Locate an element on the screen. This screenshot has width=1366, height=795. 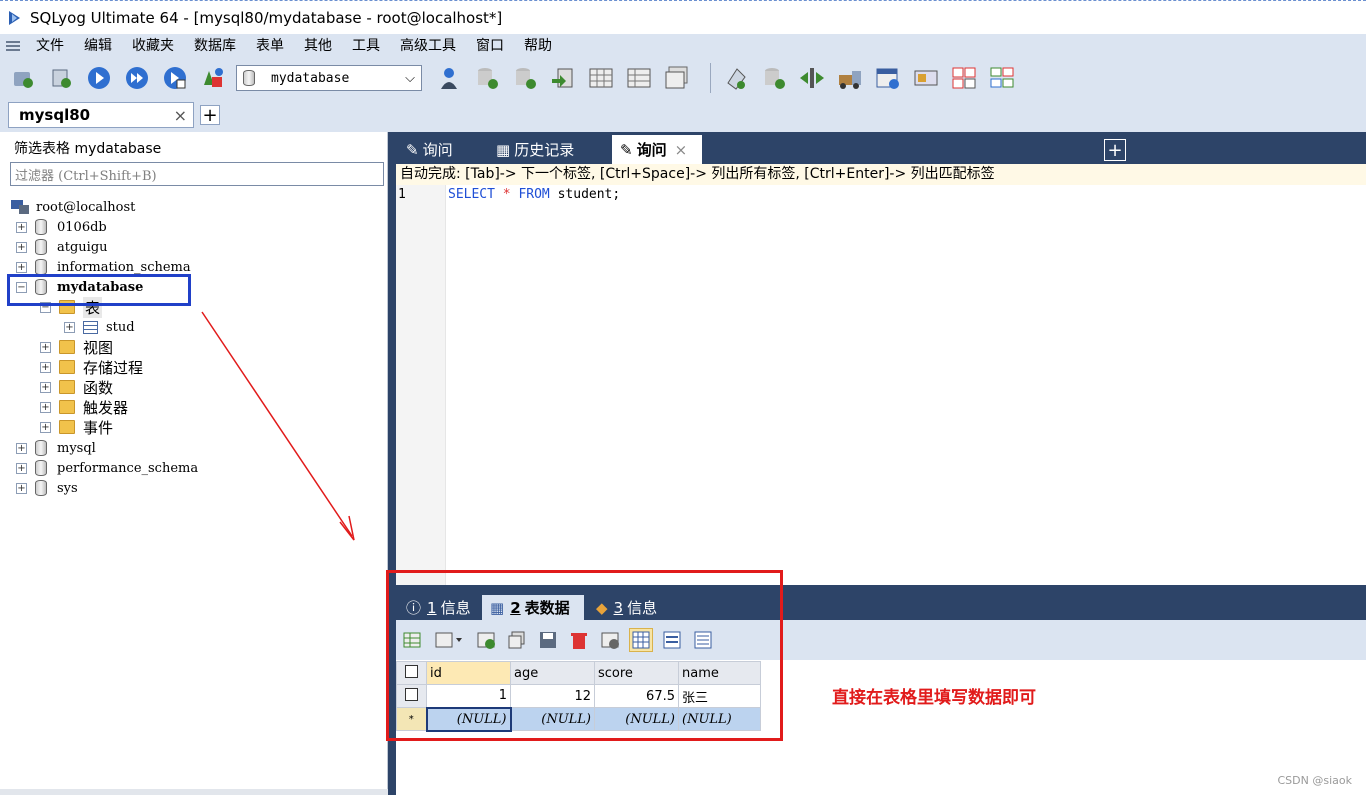
tree-folder-views: + 视图 is located at coordinates (76, 347).